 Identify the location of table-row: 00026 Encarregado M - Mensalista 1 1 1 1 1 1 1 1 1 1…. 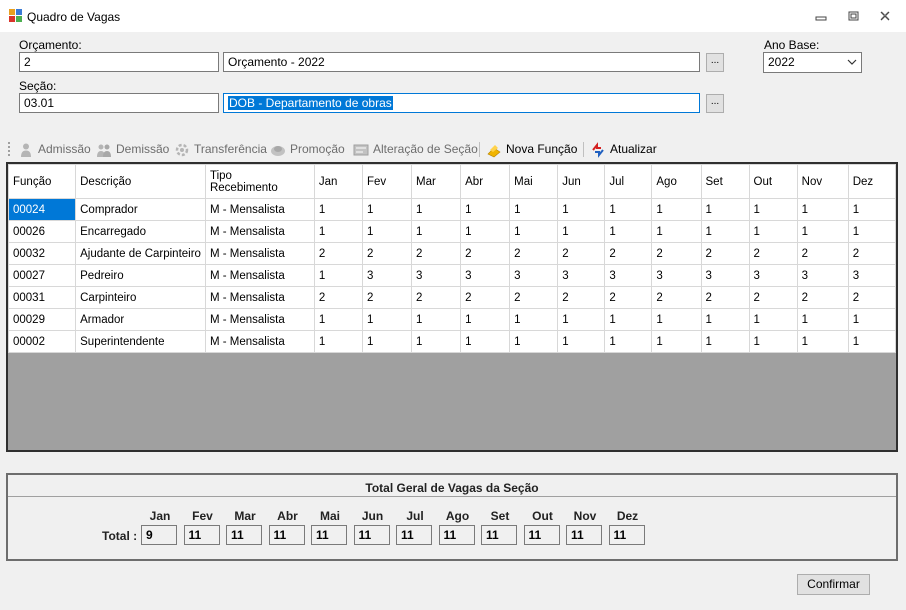
(452, 231).